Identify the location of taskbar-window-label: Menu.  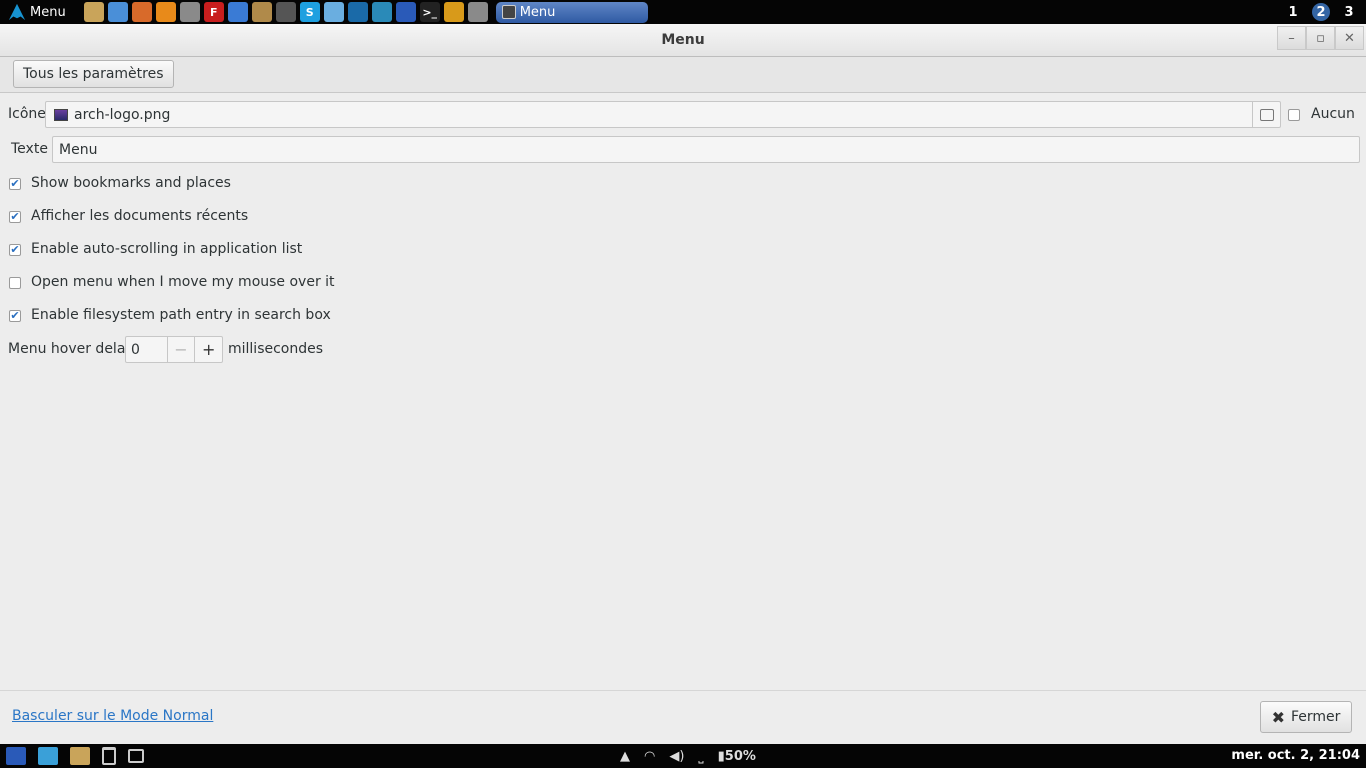
(537, 12).